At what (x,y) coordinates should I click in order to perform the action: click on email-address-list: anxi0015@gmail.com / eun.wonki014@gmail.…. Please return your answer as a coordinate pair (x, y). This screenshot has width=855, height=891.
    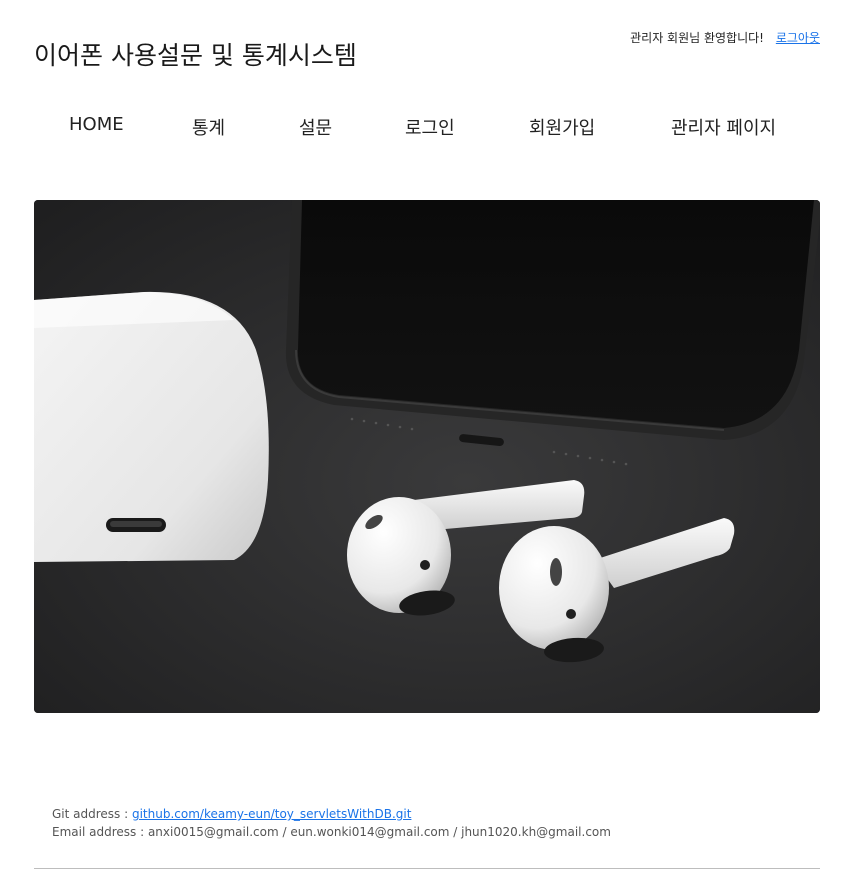
    Looking at the image, I should click on (379, 832).